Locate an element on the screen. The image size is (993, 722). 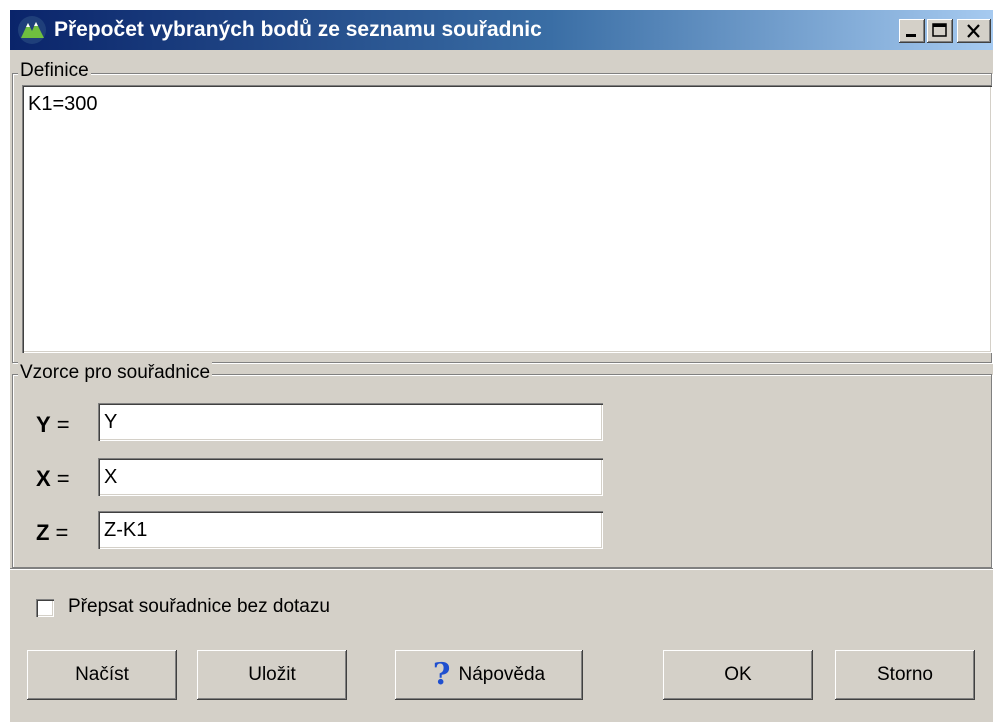
ok-button: OK is located at coordinates (738, 675).